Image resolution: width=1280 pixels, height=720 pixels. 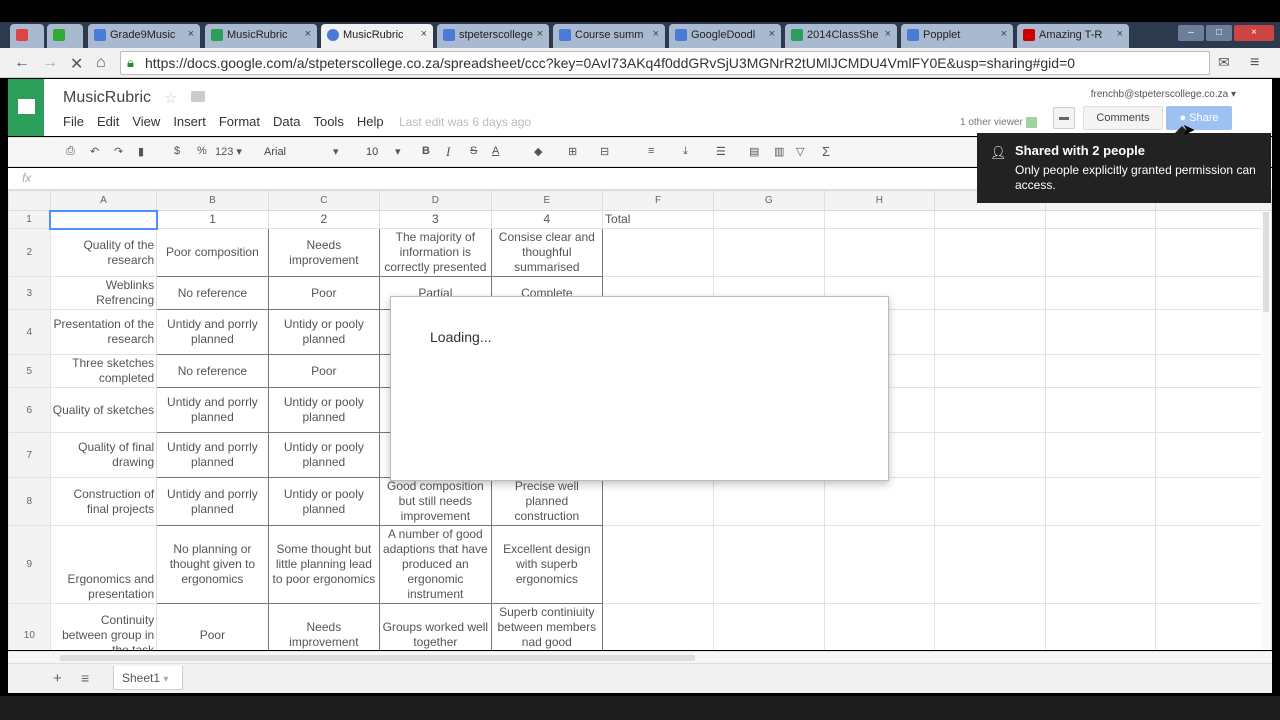 I want to click on tab-musicrubric-1: MusicRubric ×, so click(x=261, y=36).